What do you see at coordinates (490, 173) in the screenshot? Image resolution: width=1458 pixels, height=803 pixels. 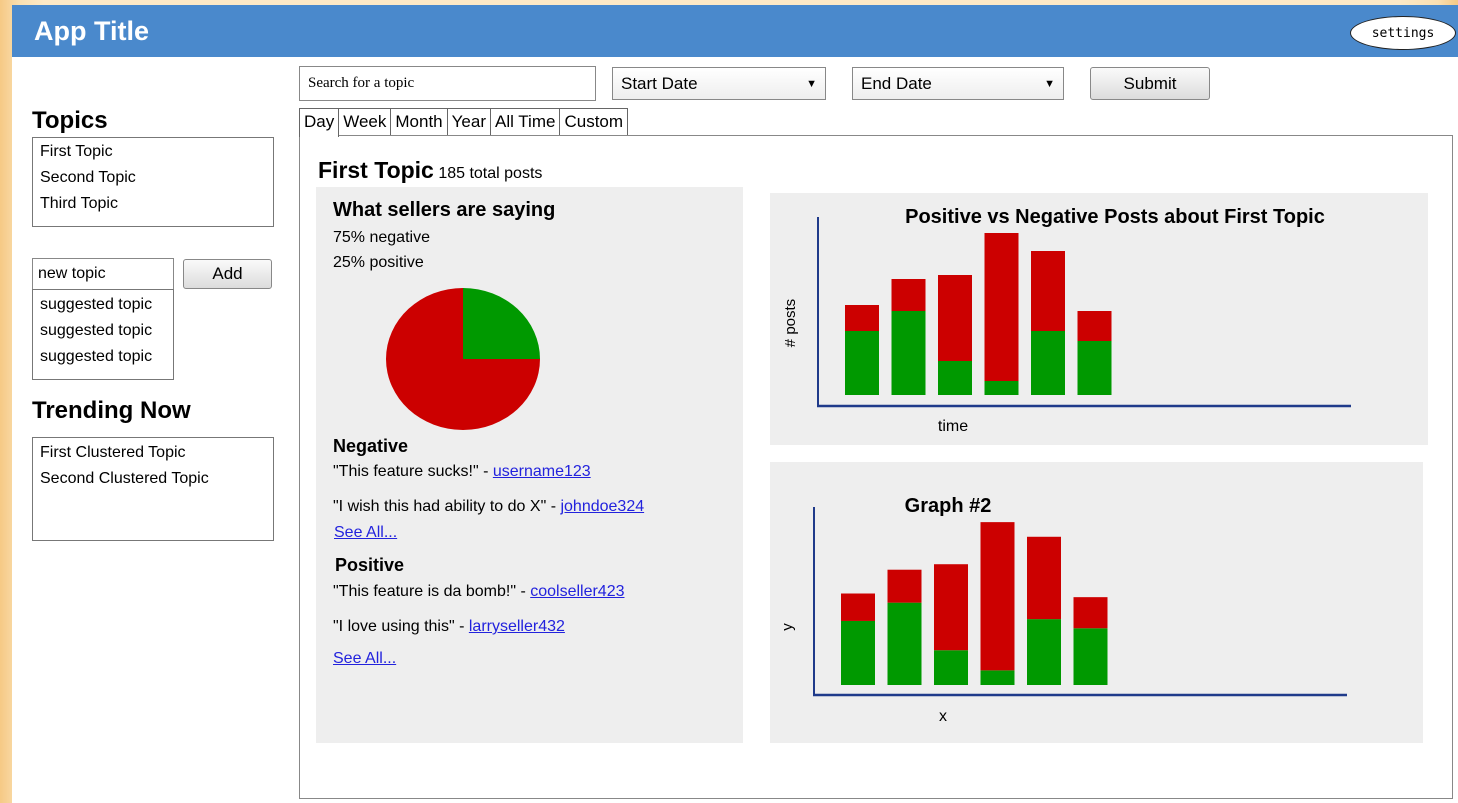 I see `total-posts: 185 total posts` at bounding box center [490, 173].